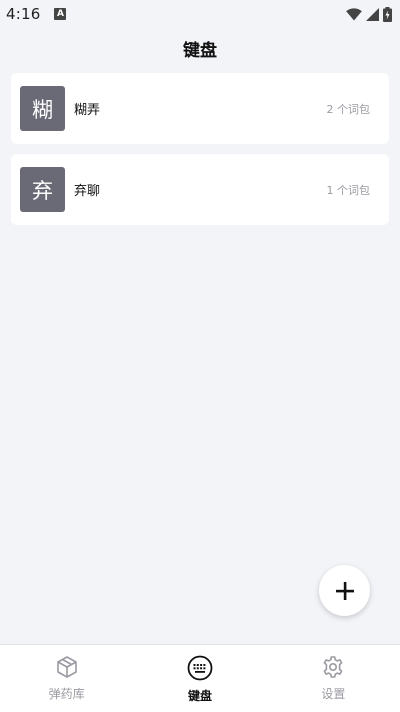  What do you see at coordinates (200, 108) in the screenshot?
I see `keyboard-card: 糊 糊弄 2 个词包` at bounding box center [200, 108].